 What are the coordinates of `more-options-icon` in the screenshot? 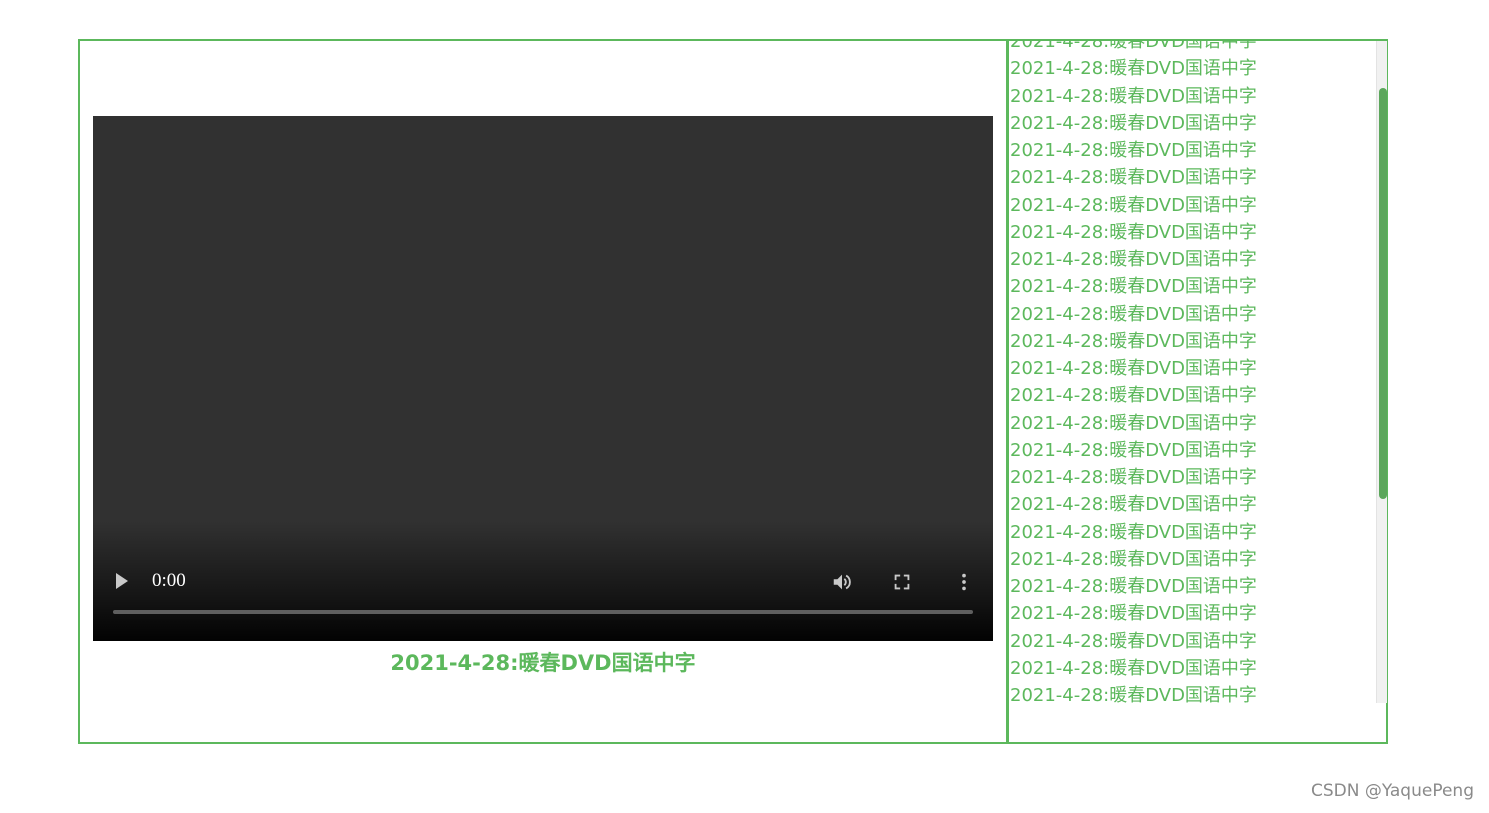 It's located at (964, 582).